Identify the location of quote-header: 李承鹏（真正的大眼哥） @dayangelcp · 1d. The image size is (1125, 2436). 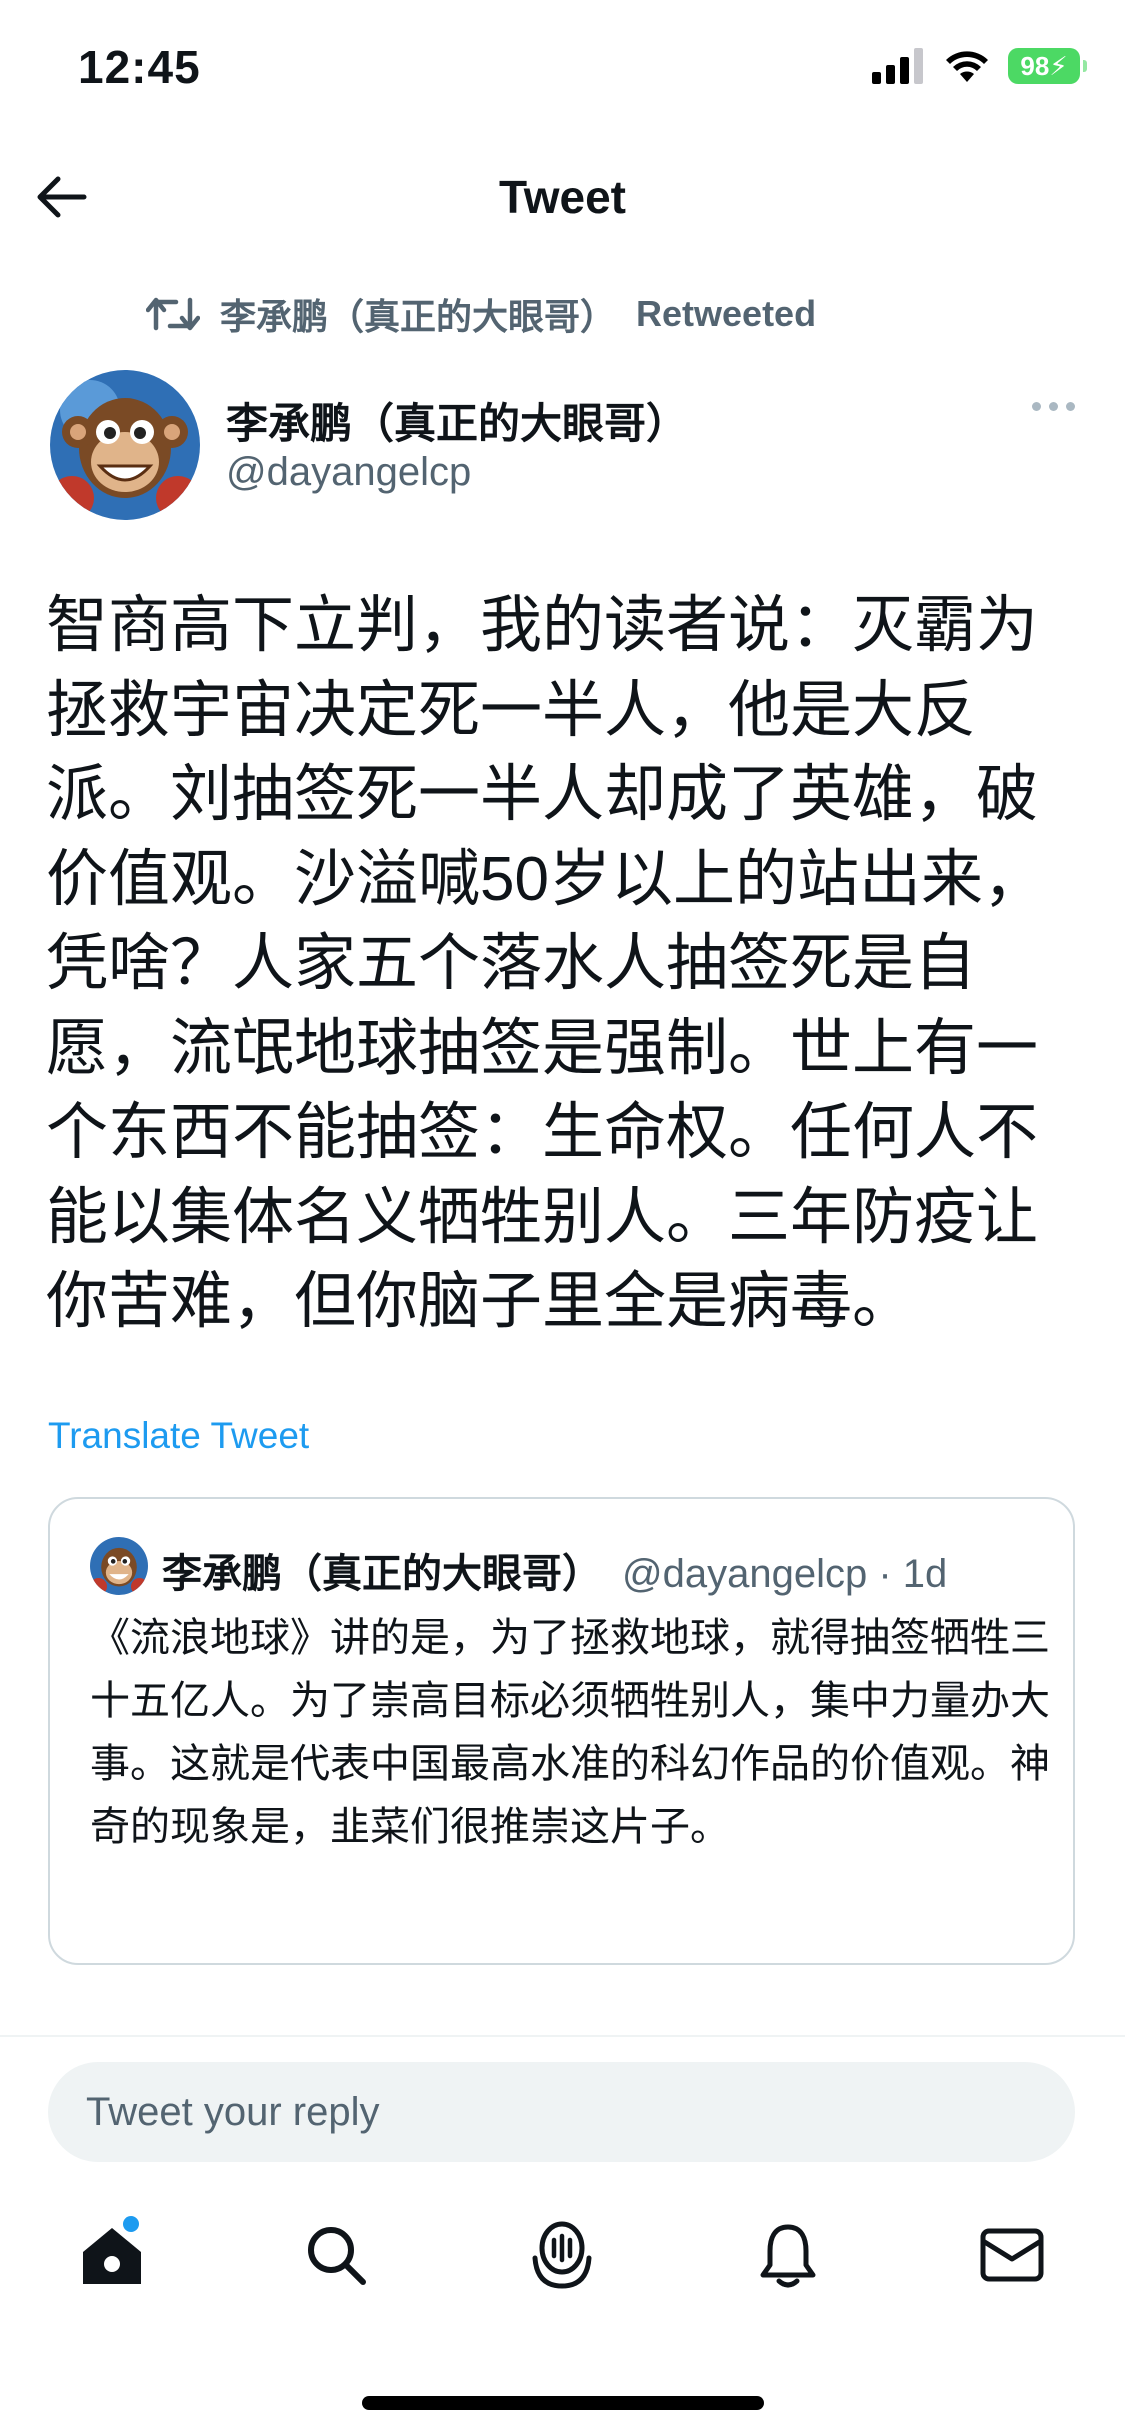
(554, 1570).